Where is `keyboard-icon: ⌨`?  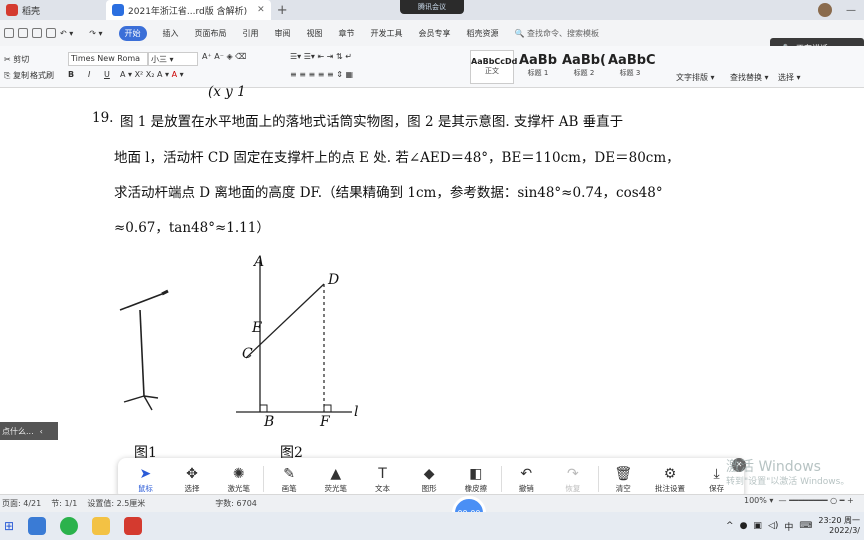
keyboard-icon: ⌨ is located at coordinates (805, 526).